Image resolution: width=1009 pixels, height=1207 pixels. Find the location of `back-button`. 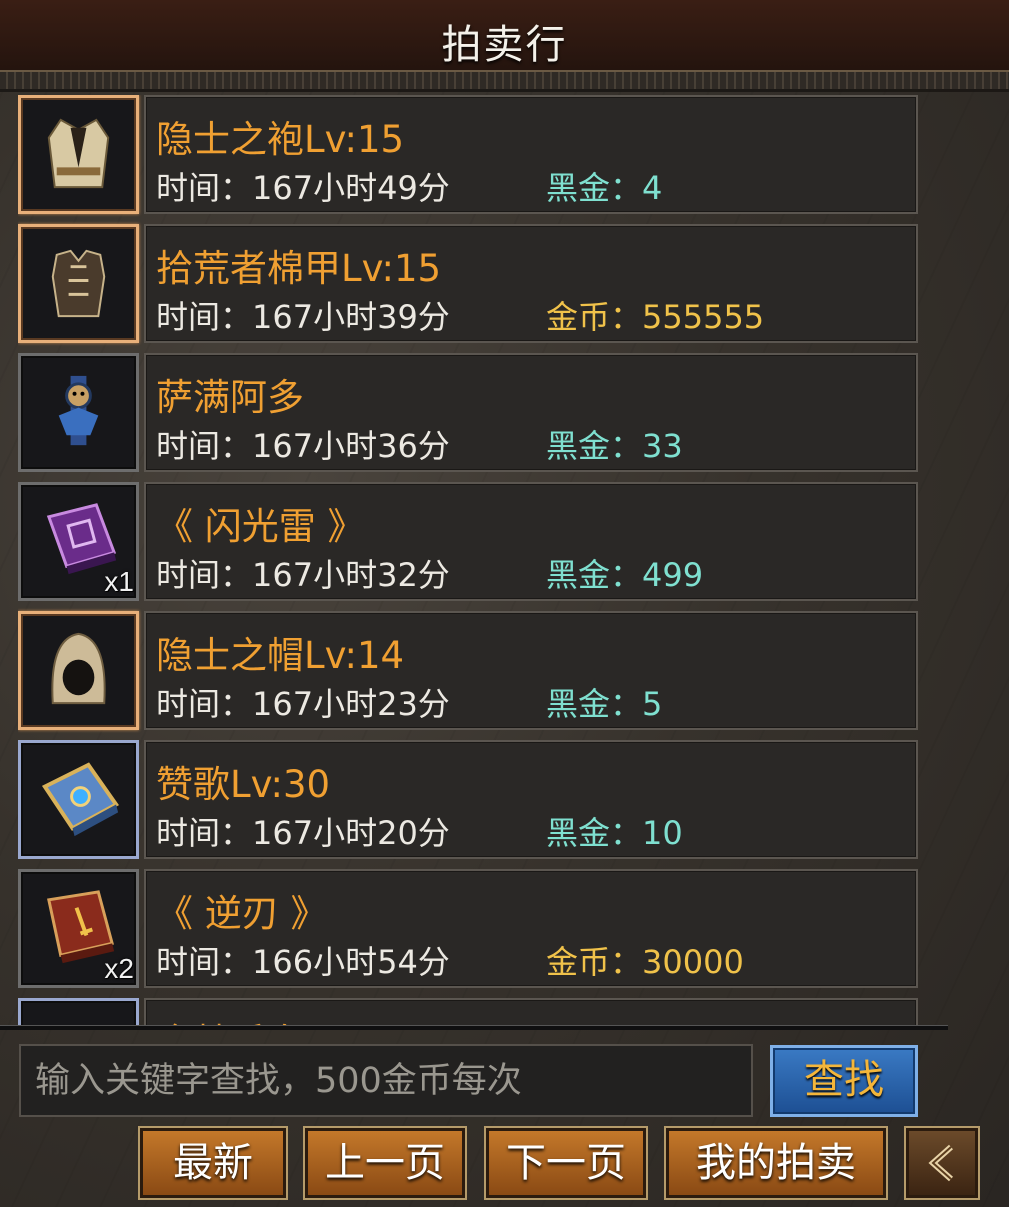

back-button is located at coordinates (942, 1163).